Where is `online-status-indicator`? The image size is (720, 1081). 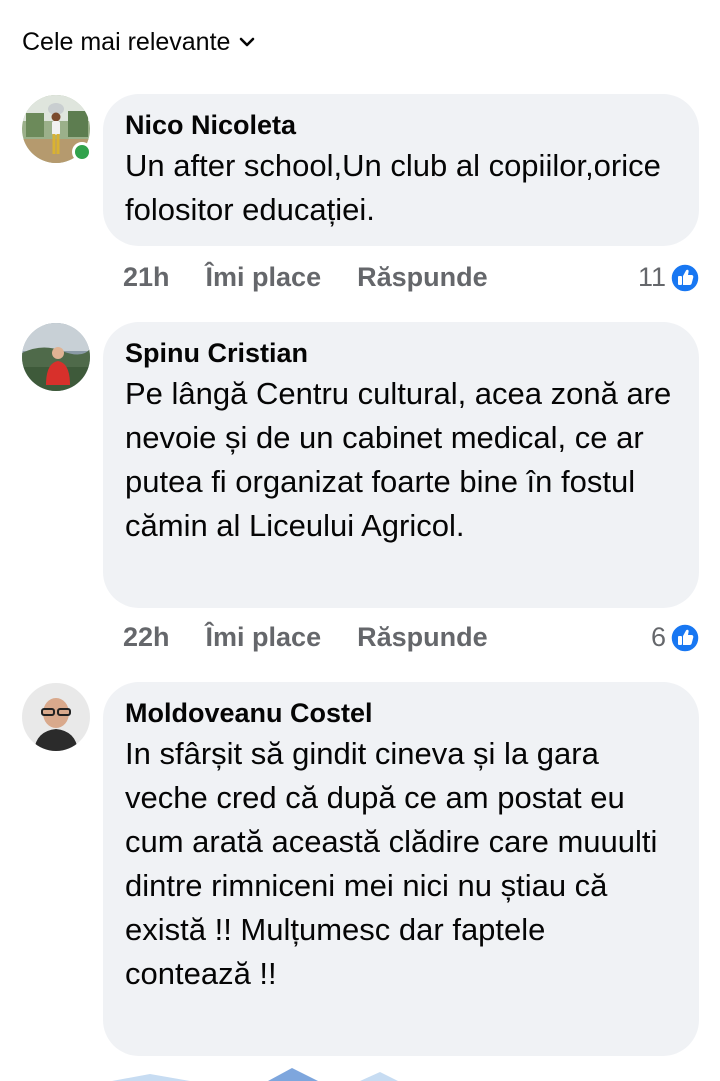
online-status-indicator is located at coordinates (82, 152).